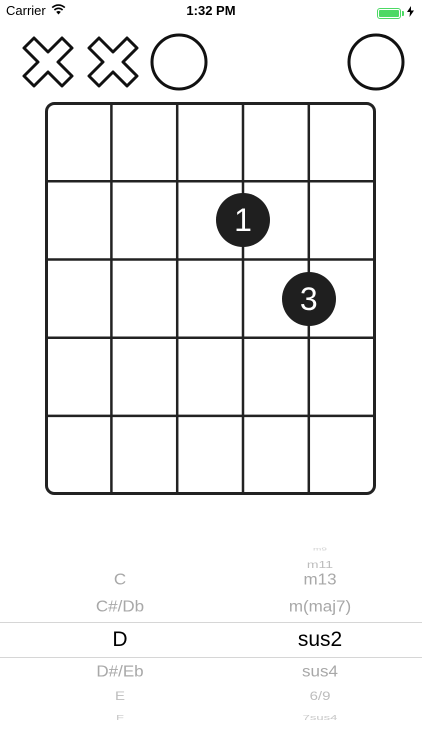 The image size is (422, 750). Describe the element at coordinates (120, 640) in the screenshot. I see `picker-item-selected: D` at that location.